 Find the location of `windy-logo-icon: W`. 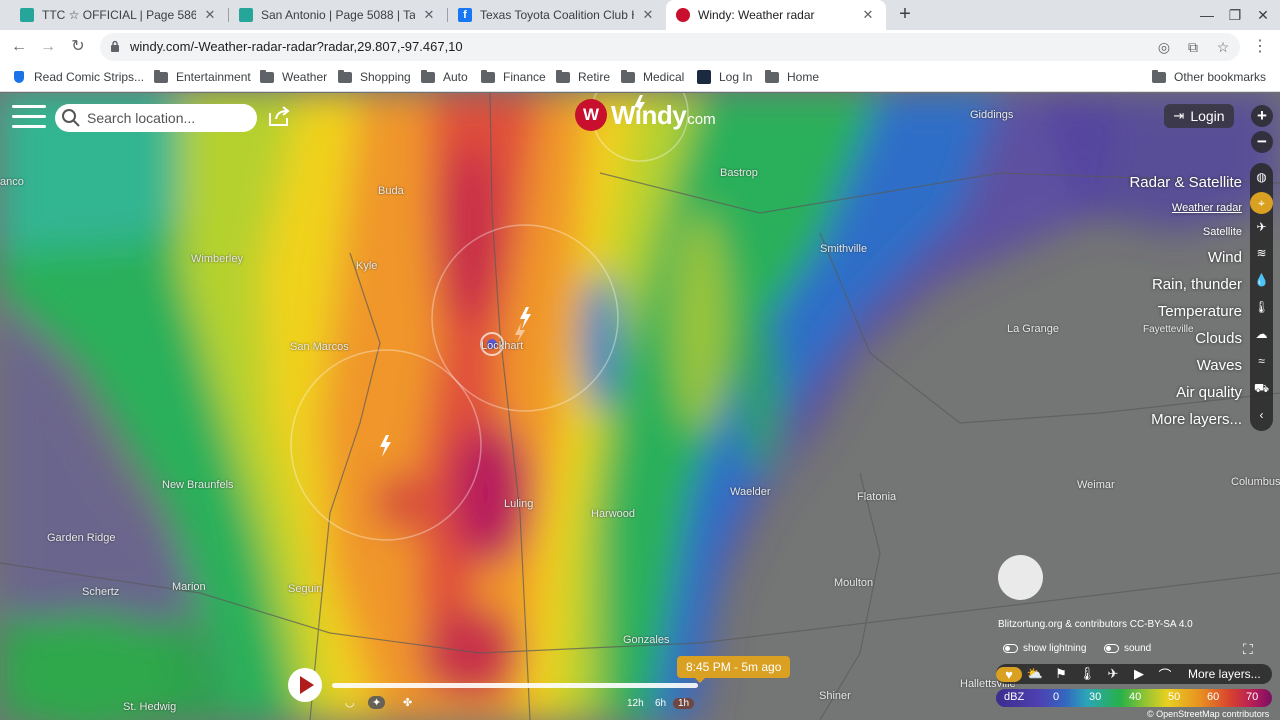

windy-logo-icon: W is located at coordinates (591, 115).